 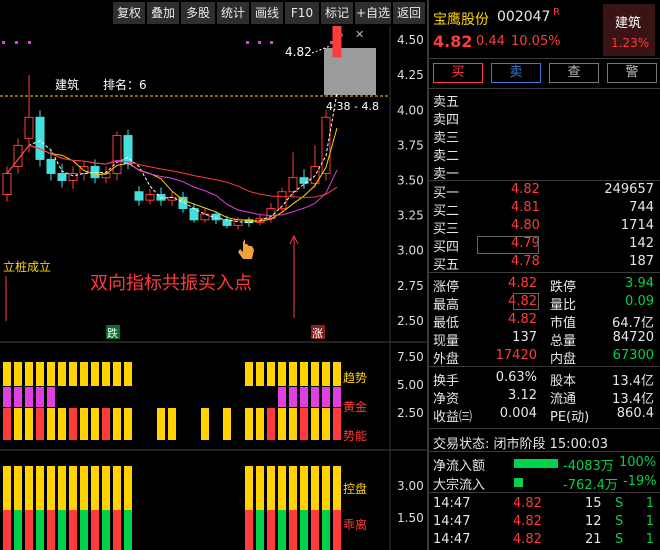 I want to click on sector-label: 建筑, so click(x=67, y=84).